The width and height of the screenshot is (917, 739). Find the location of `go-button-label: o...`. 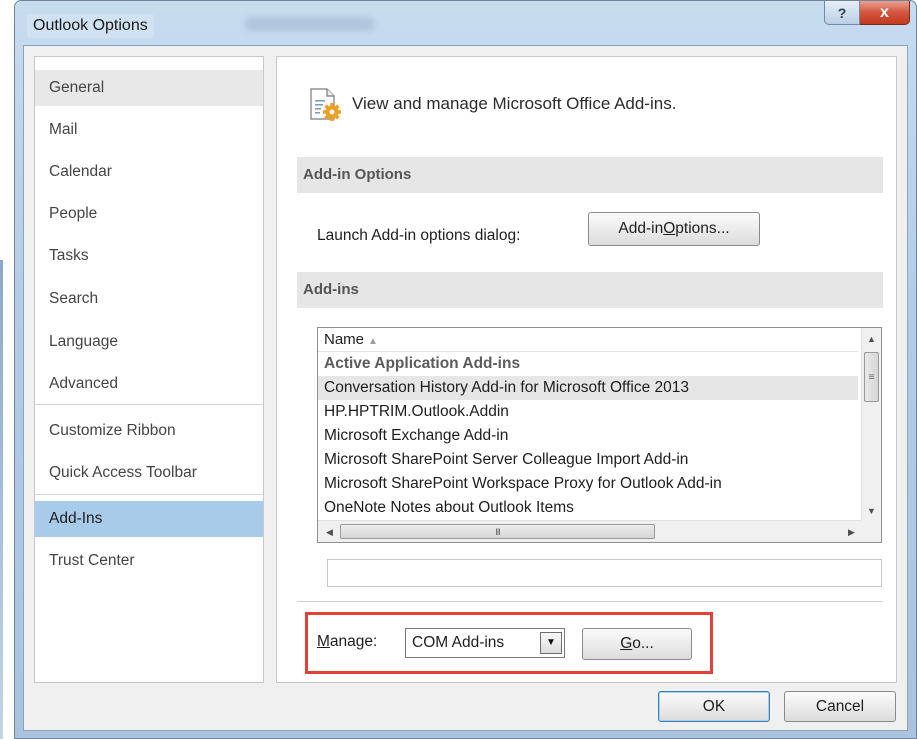

go-button-label: o... is located at coordinates (643, 643).